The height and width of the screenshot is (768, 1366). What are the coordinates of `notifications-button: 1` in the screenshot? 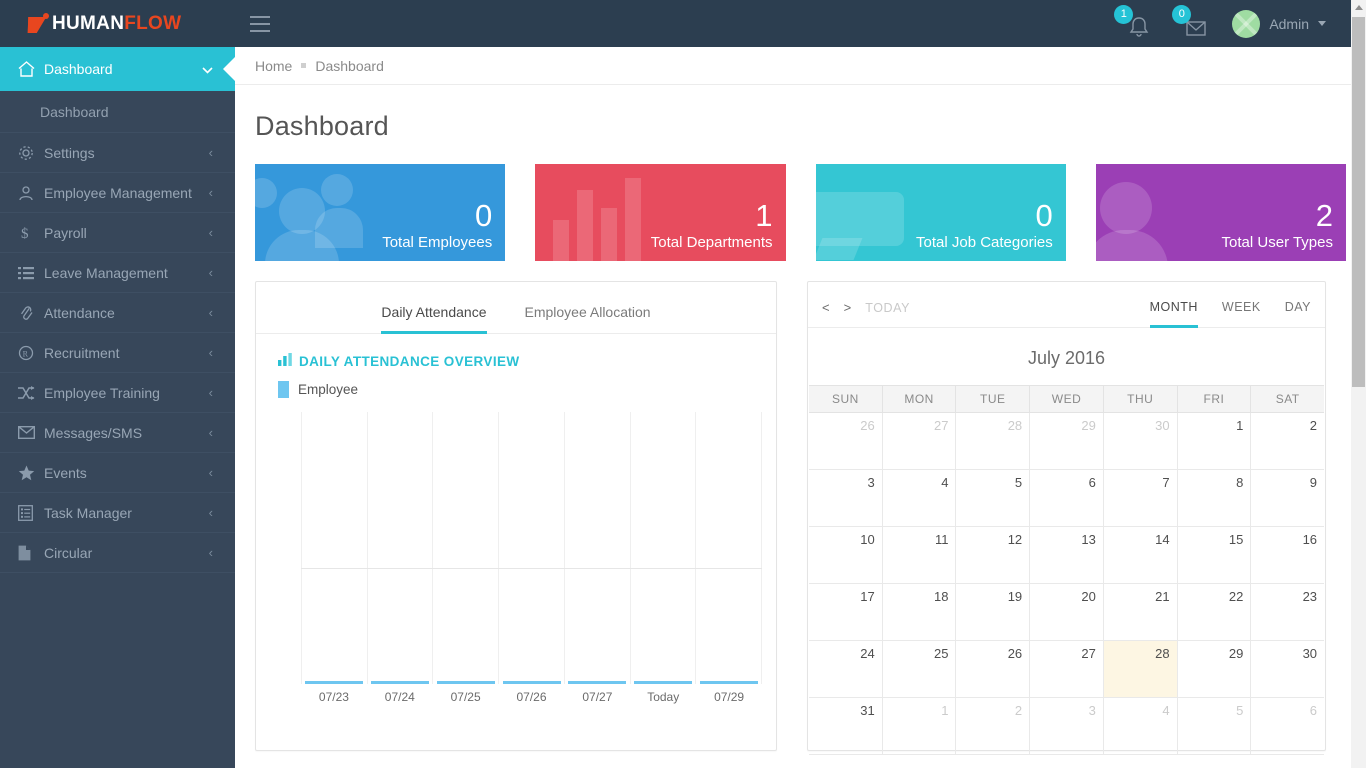 It's located at (1132, 21).